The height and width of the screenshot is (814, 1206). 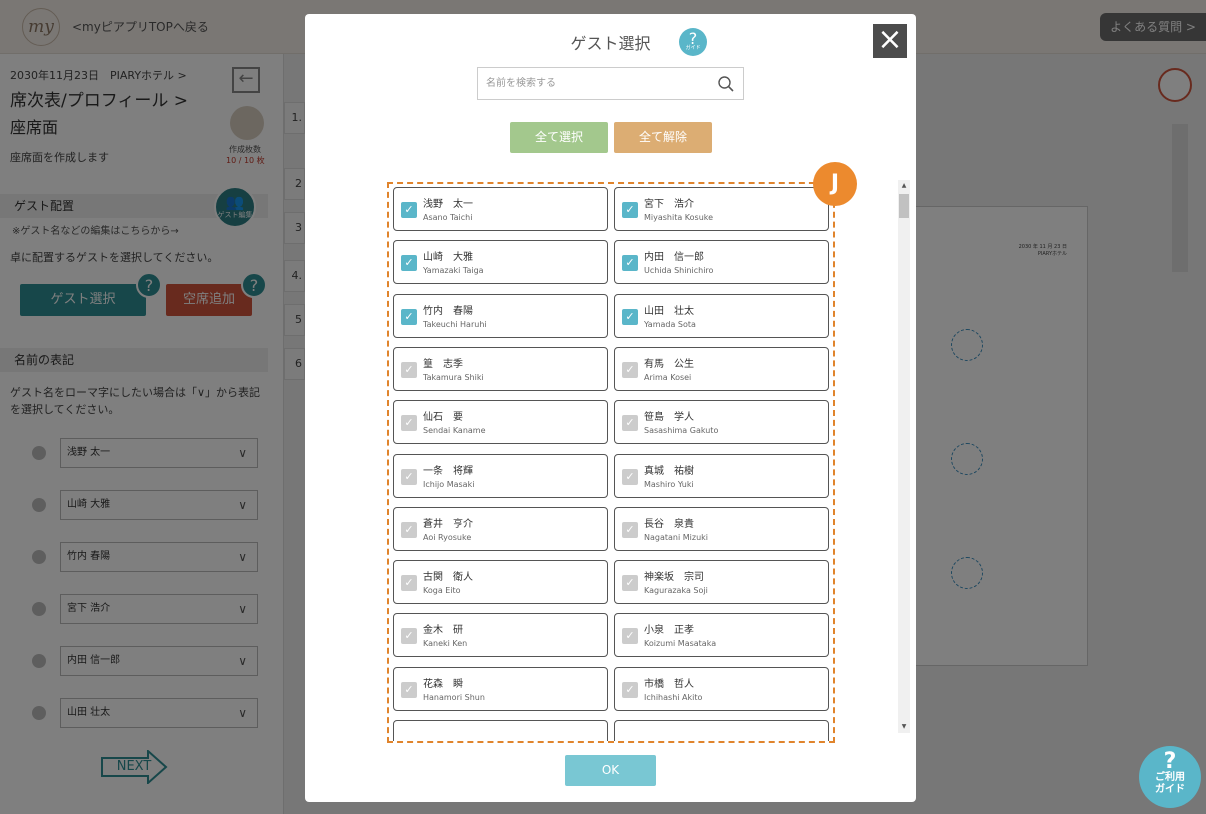 I want to click on guest-card: ✓ 仙石 要 Sendai Kaname, so click(x=500, y=422).